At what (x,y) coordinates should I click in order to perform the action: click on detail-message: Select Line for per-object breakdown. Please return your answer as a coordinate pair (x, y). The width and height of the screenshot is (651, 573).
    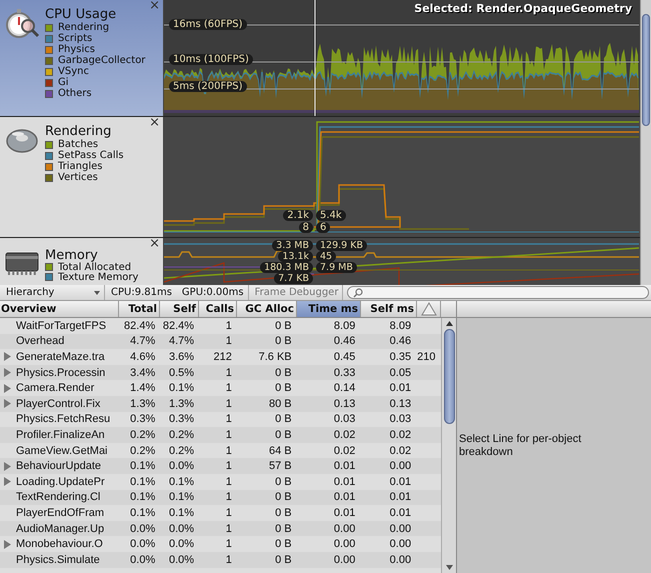
    Looking at the image, I should click on (520, 445).